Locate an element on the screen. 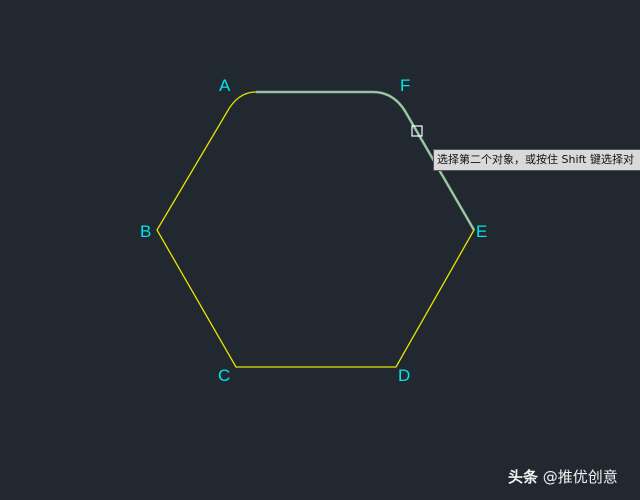 The width and height of the screenshot is (640, 500). watermark: 头条 @推优创意 is located at coordinates (563, 476).